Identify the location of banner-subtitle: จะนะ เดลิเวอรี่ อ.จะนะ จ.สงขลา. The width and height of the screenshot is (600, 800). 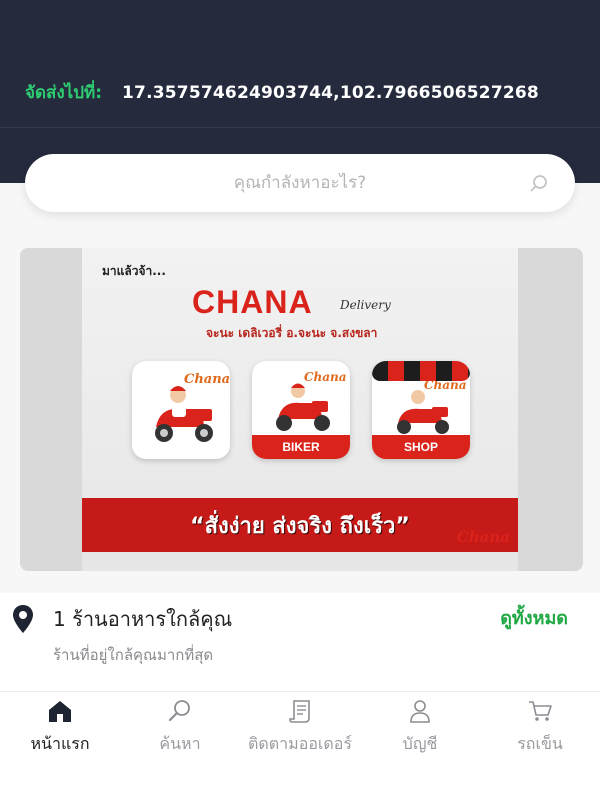
(292, 333).